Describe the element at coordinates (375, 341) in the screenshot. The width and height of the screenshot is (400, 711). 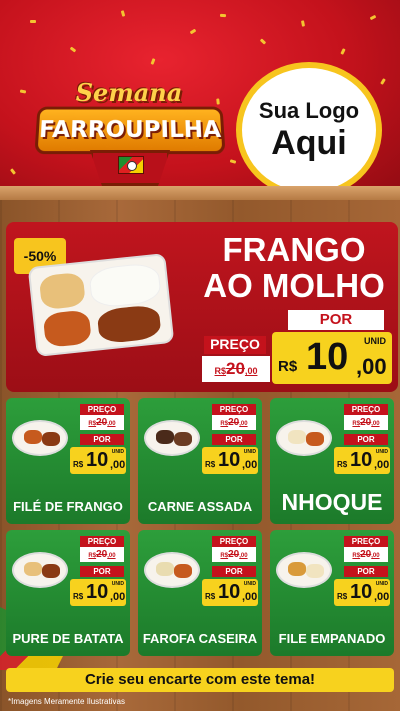
I see `hero-unit-label: UNID` at that location.